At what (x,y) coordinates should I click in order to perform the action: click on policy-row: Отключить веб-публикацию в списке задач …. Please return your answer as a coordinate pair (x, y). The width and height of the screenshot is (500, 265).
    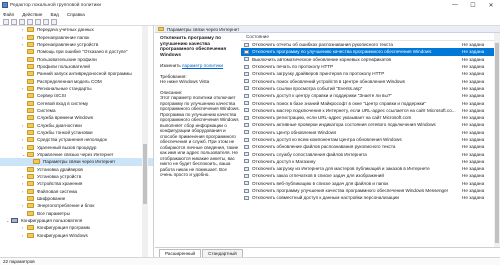
    Looking at the image, I should click on (370, 183).